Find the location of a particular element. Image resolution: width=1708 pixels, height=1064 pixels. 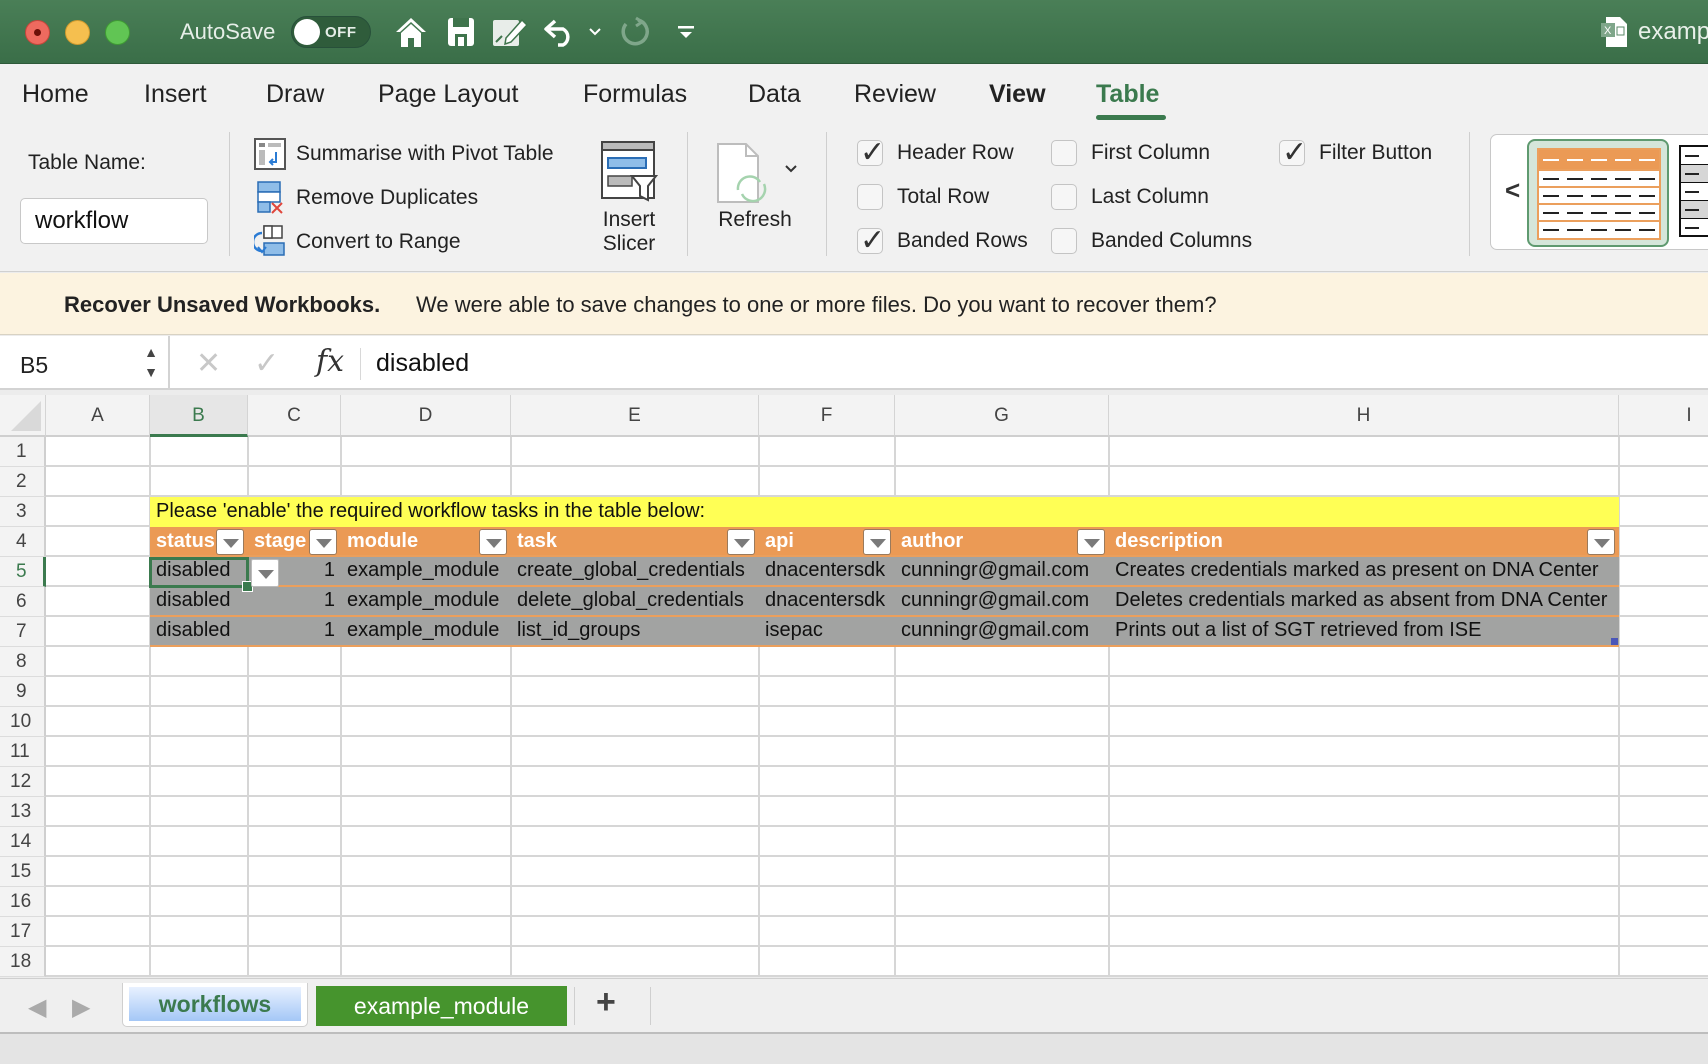

row-header-1: 1 is located at coordinates (23, 452).